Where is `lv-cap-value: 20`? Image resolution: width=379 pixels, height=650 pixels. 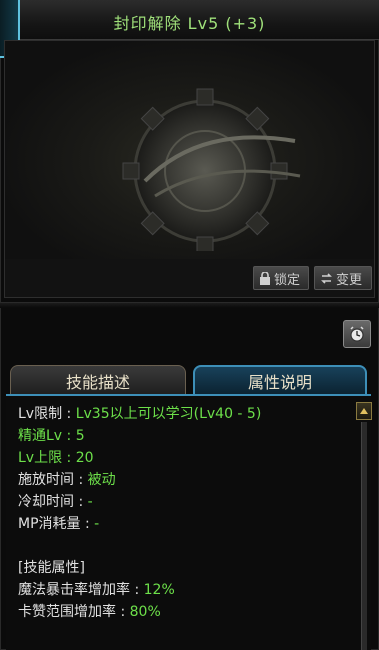
lv-cap-value: 20 is located at coordinates (84, 458).